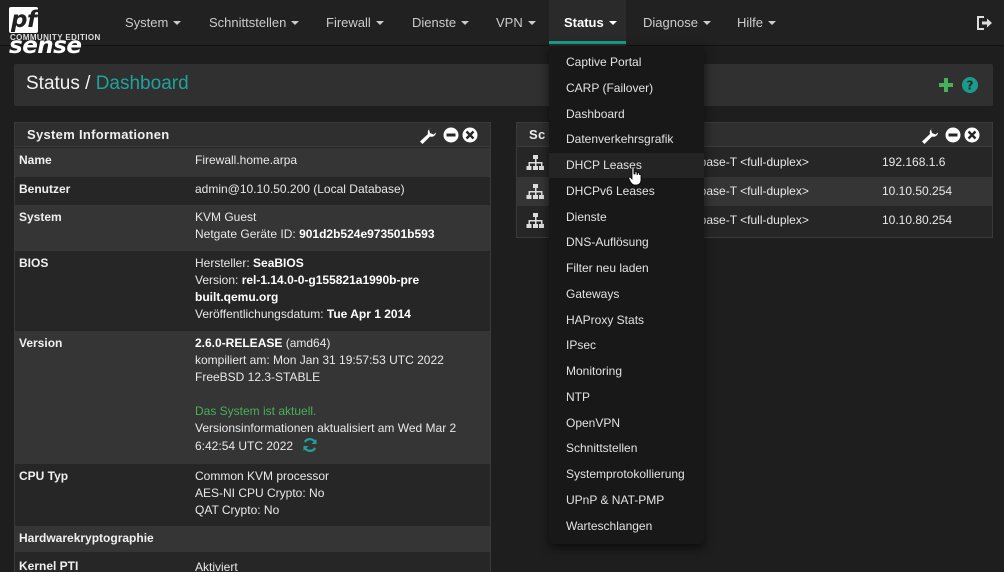 Image resolution: width=1004 pixels, height=572 pixels. I want to click on freebsd-version: FreeBSD 12.3-STABLE, so click(258, 377).